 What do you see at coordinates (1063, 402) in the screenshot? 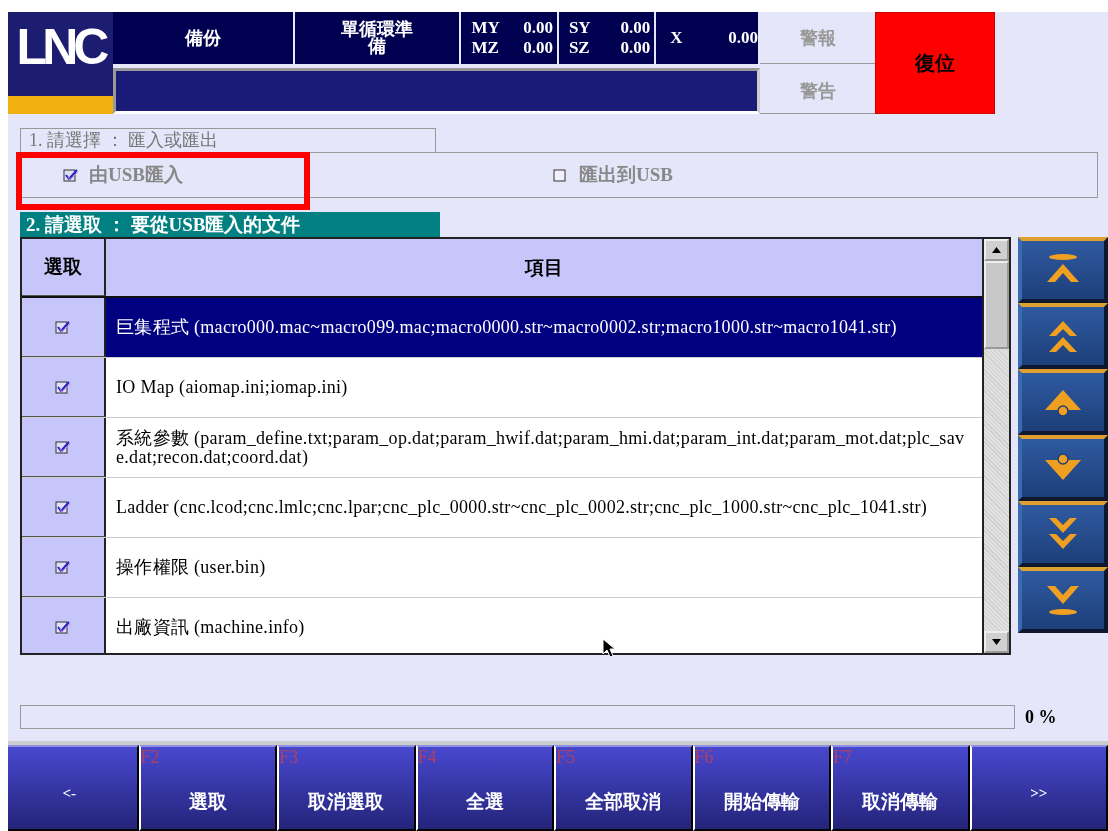
I see `up-button` at bounding box center [1063, 402].